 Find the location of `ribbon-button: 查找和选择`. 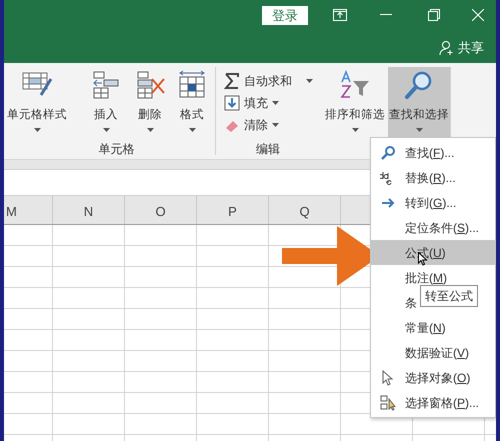

ribbon-button: 查找和选择 is located at coordinates (419, 103).